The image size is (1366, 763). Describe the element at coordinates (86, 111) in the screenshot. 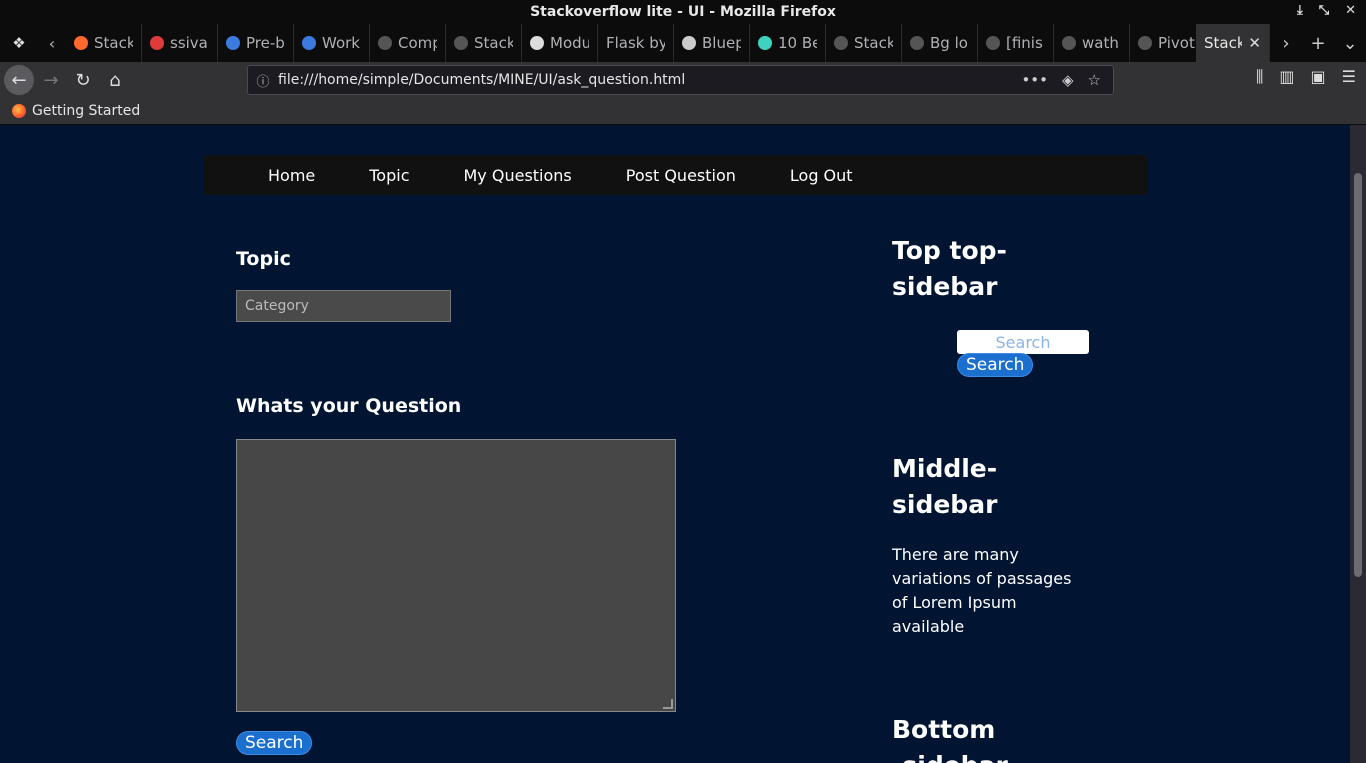

I see `bookmark-getting-started: Getting Started` at that location.